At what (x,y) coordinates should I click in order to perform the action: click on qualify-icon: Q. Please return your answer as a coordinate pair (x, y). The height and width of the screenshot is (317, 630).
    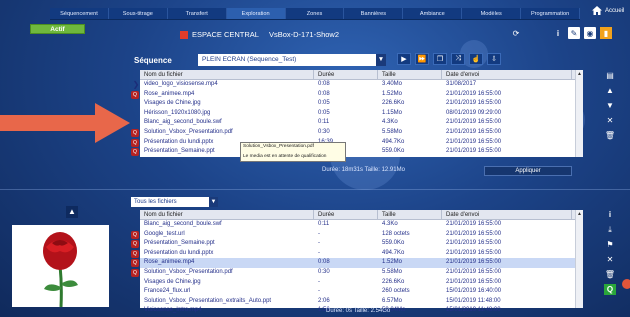
    Looking at the image, I should click on (610, 289).